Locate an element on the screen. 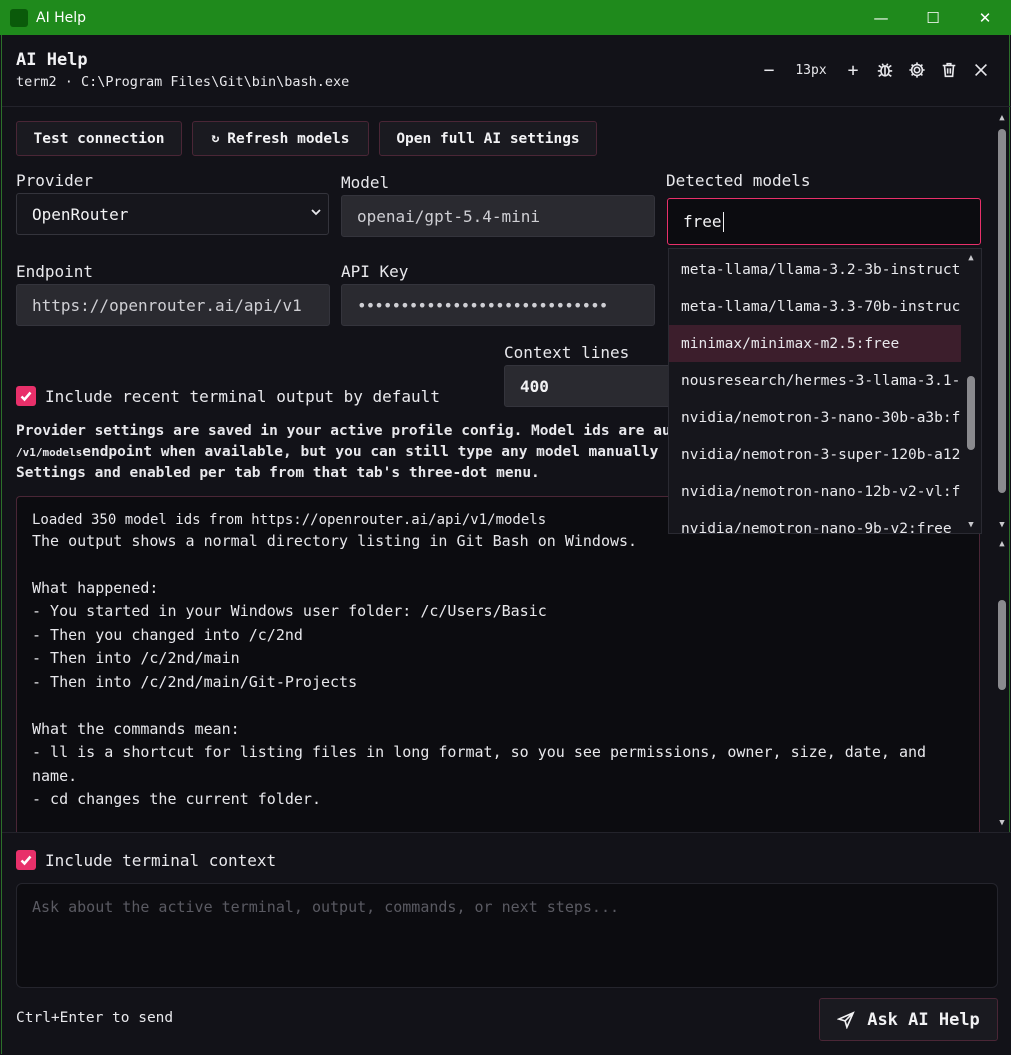 This screenshot has height=1055, width=1011. text-cursor is located at coordinates (723, 221).